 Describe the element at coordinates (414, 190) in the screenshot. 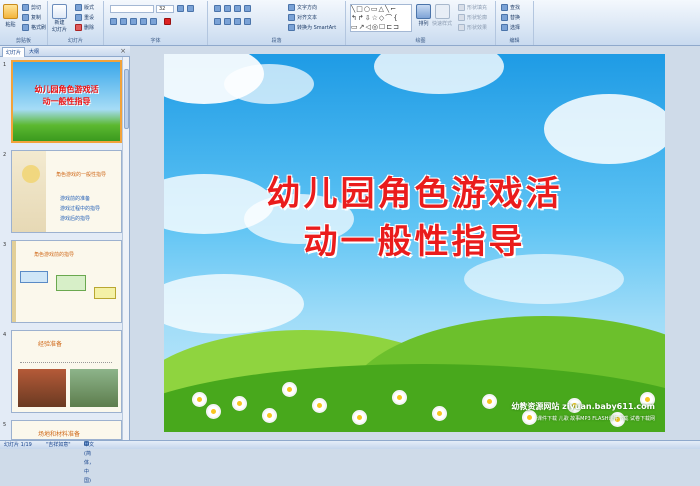

I see `slide-title-line1: 幼儿园角色游戏活` at that location.